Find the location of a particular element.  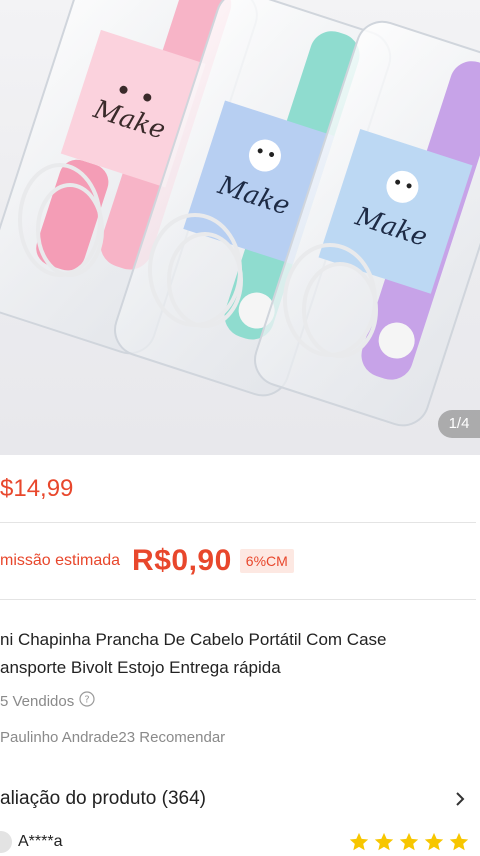

commission-label: missão estimada is located at coordinates (60, 560).